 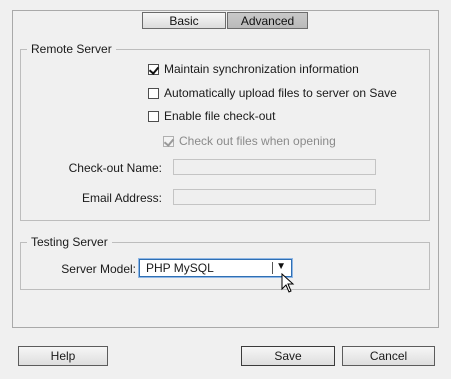 What do you see at coordinates (184, 20) in the screenshot?
I see `tab-basic: Basic` at bounding box center [184, 20].